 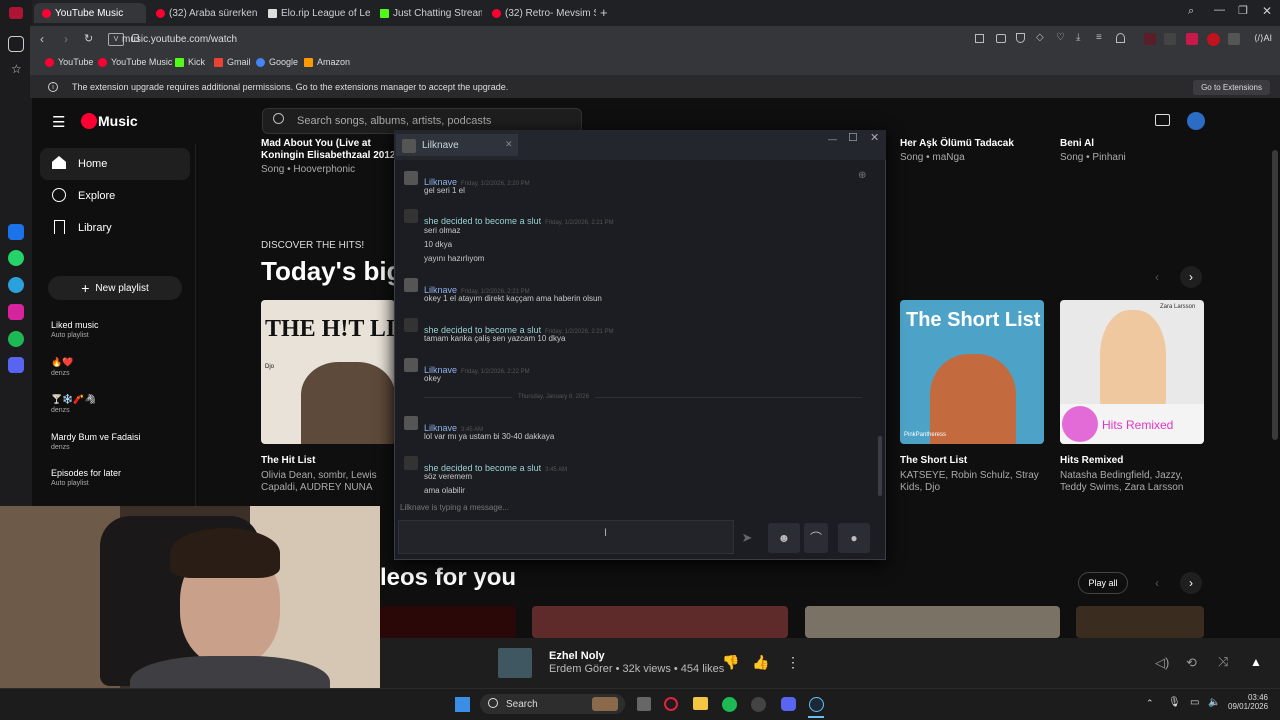 What do you see at coordinates (1191, 583) in the screenshot?
I see `videos-next-icon: ›` at bounding box center [1191, 583].